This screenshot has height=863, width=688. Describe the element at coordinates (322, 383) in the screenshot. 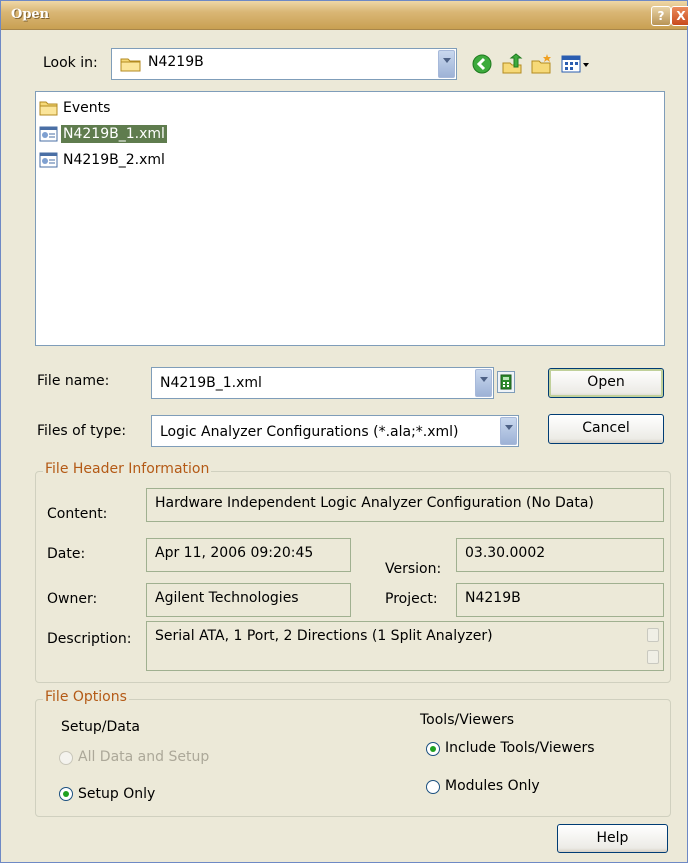

I see `file-name-combo: N4219B_1.xml` at that location.